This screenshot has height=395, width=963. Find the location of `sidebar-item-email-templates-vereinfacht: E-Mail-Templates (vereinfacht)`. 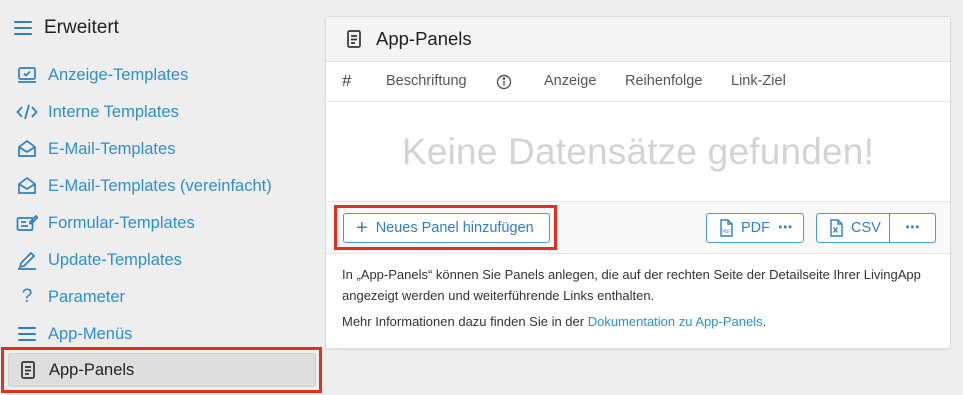

sidebar-item-email-templates-vereinfacht: E-Mail-Templates (vereinfacht) is located at coordinates (162, 186).